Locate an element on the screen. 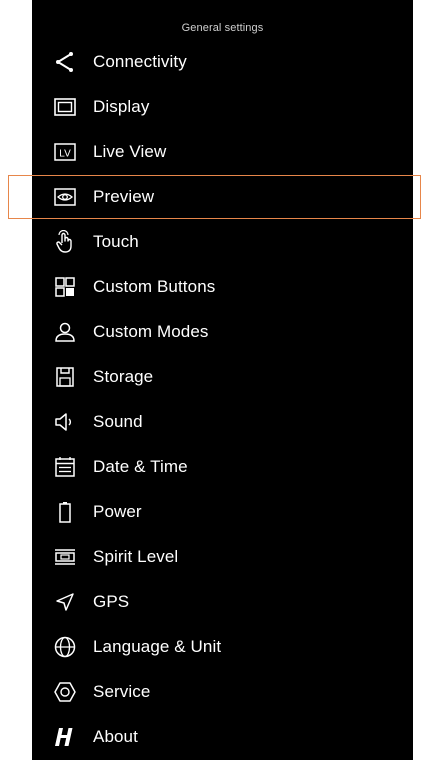  menu-item-label: Storage is located at coordinates (123, 376).